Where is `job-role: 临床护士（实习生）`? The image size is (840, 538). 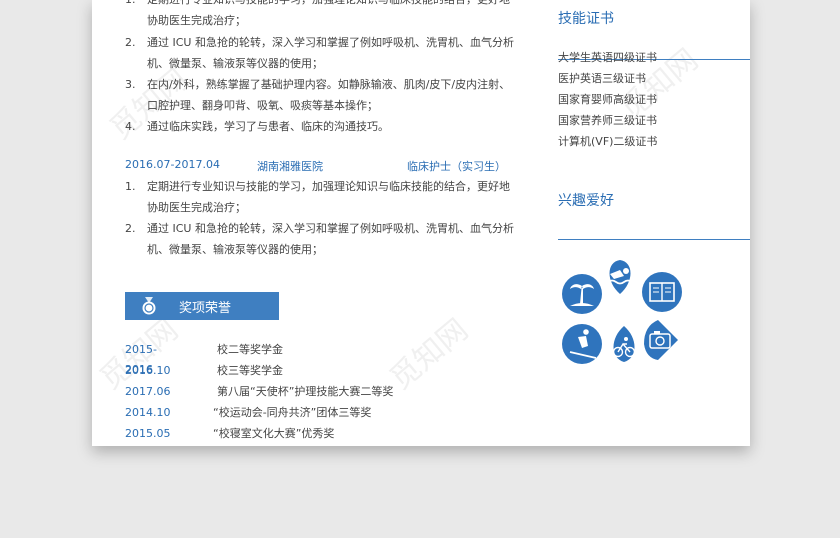 job-role: 临床护士（实习生） is located at coordinates (456, 166).